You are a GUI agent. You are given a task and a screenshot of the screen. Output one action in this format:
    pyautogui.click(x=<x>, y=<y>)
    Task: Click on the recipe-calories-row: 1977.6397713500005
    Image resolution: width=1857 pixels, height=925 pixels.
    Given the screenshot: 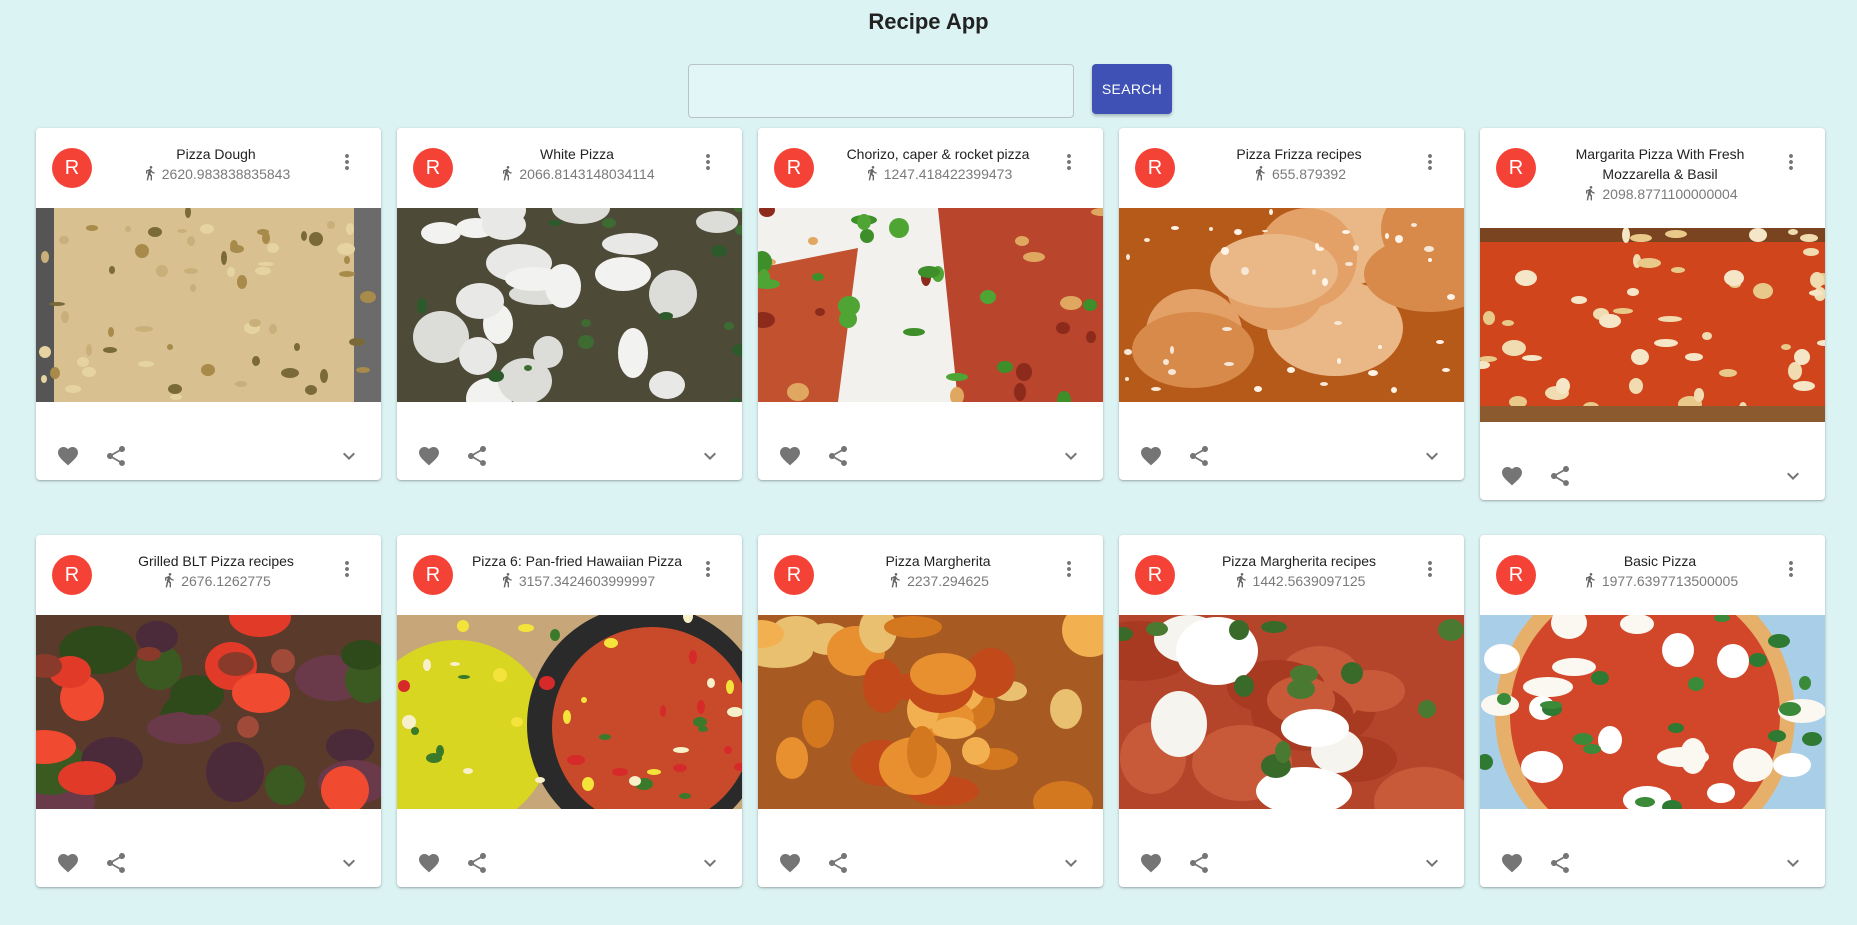 What is the action you would take?
    pyautogui.click(x=1660, y=581)
    